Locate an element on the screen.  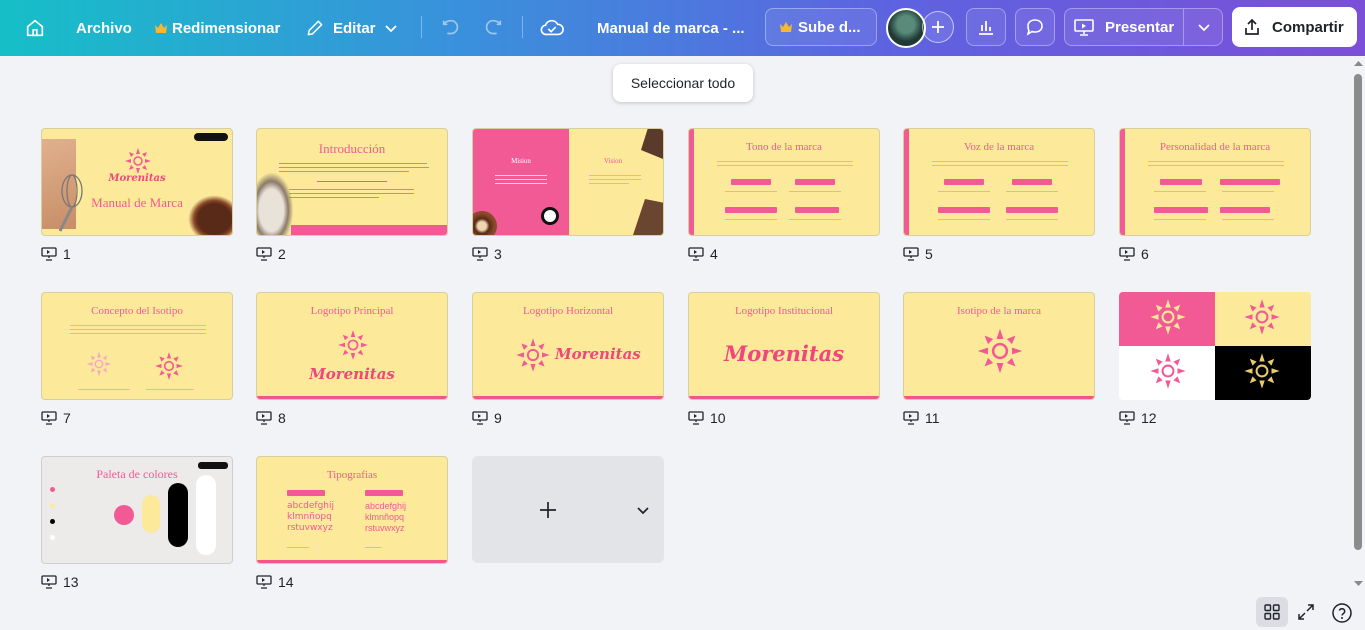
slide-number-label: 6 is located at coordinates (1134, 254).